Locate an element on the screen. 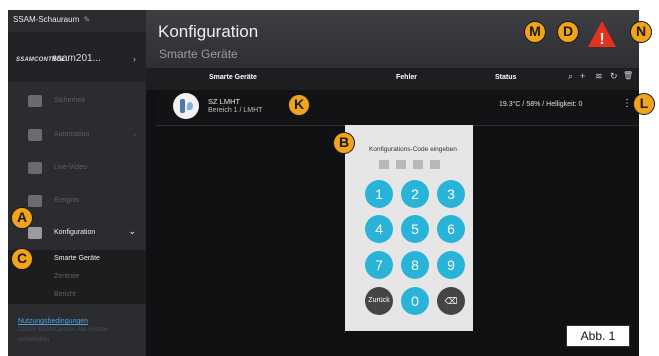 This screenshot has height=356, width=659. sidebar-item-security: Sicherheit is located at coordinates (77, 102).